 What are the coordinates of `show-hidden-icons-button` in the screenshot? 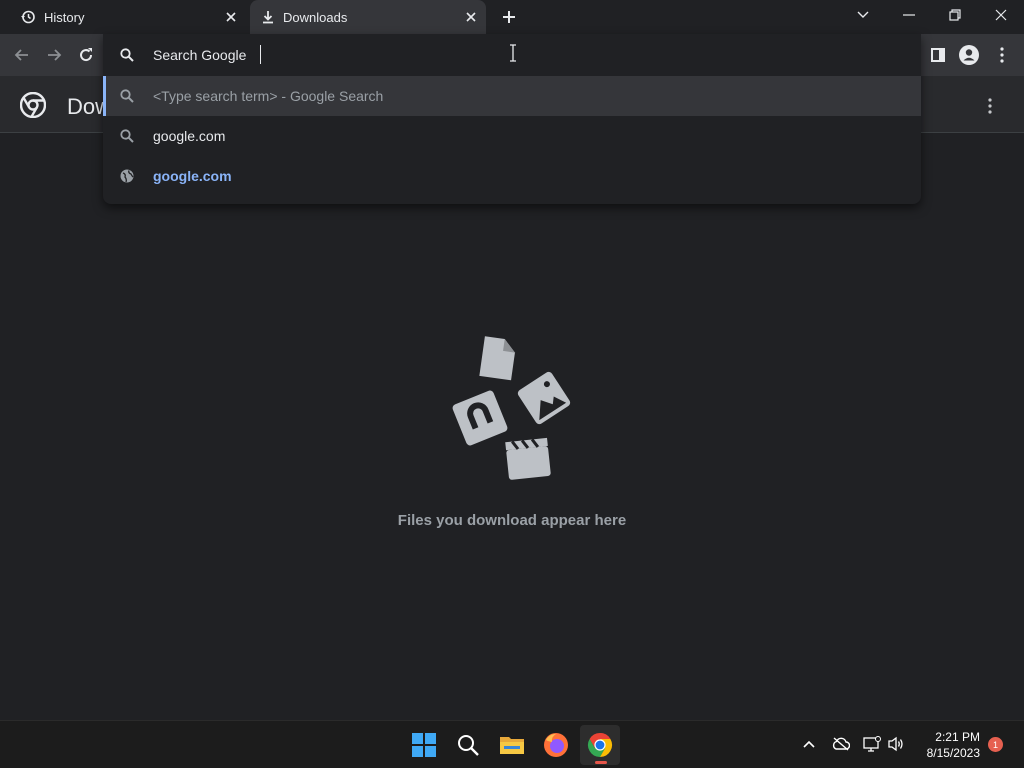 It's located at (809, 744).